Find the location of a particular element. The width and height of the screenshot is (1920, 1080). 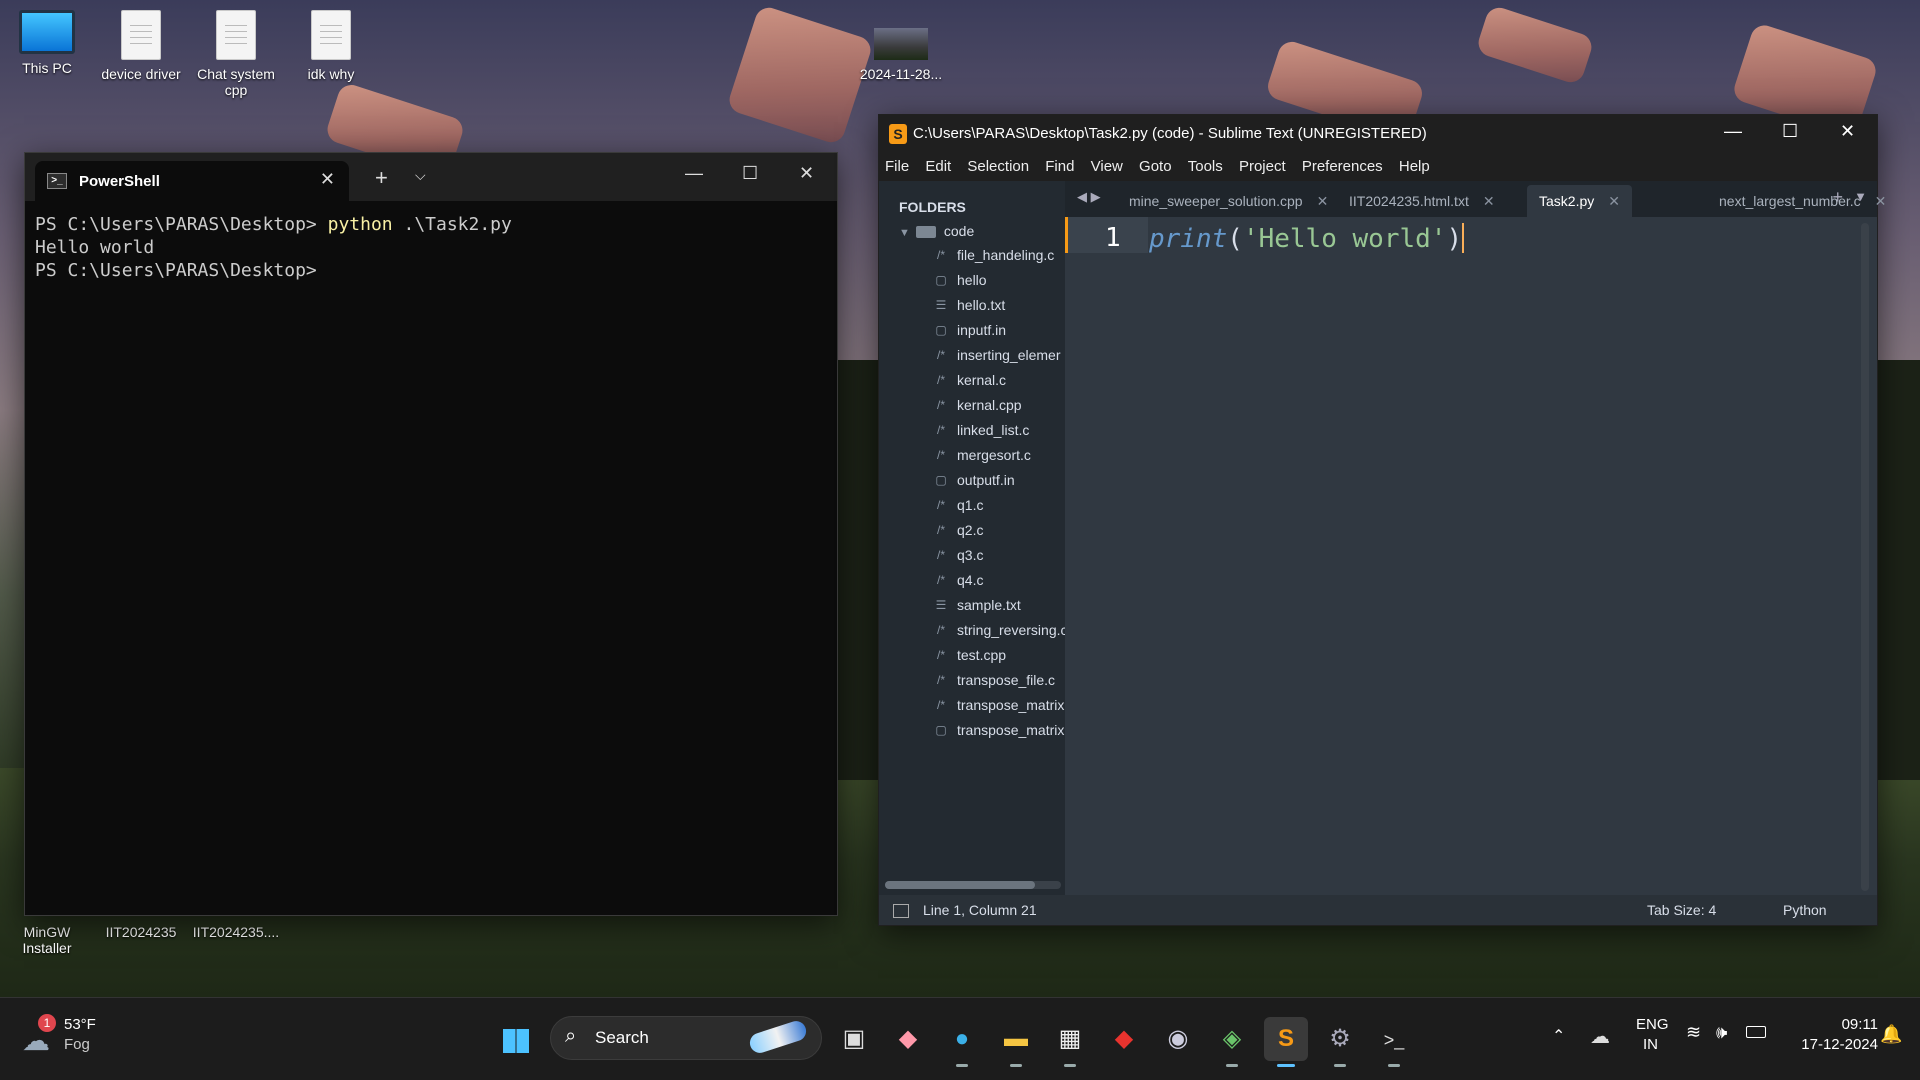

app-red-button: ◆ is located at coordinates (1124, 1039).